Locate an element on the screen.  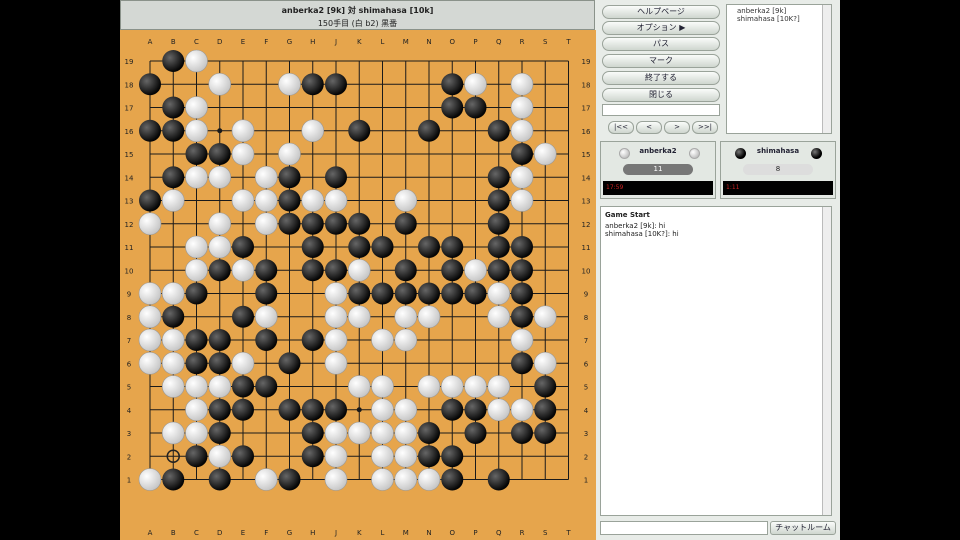
column-label: E is located at coordinates (243, 533).